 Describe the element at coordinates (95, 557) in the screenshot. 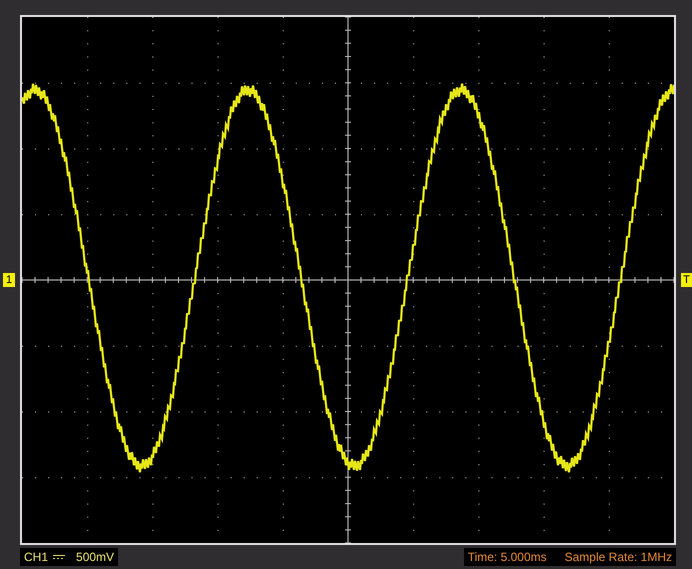

I see `volts-per-division: 500mV` at that location.